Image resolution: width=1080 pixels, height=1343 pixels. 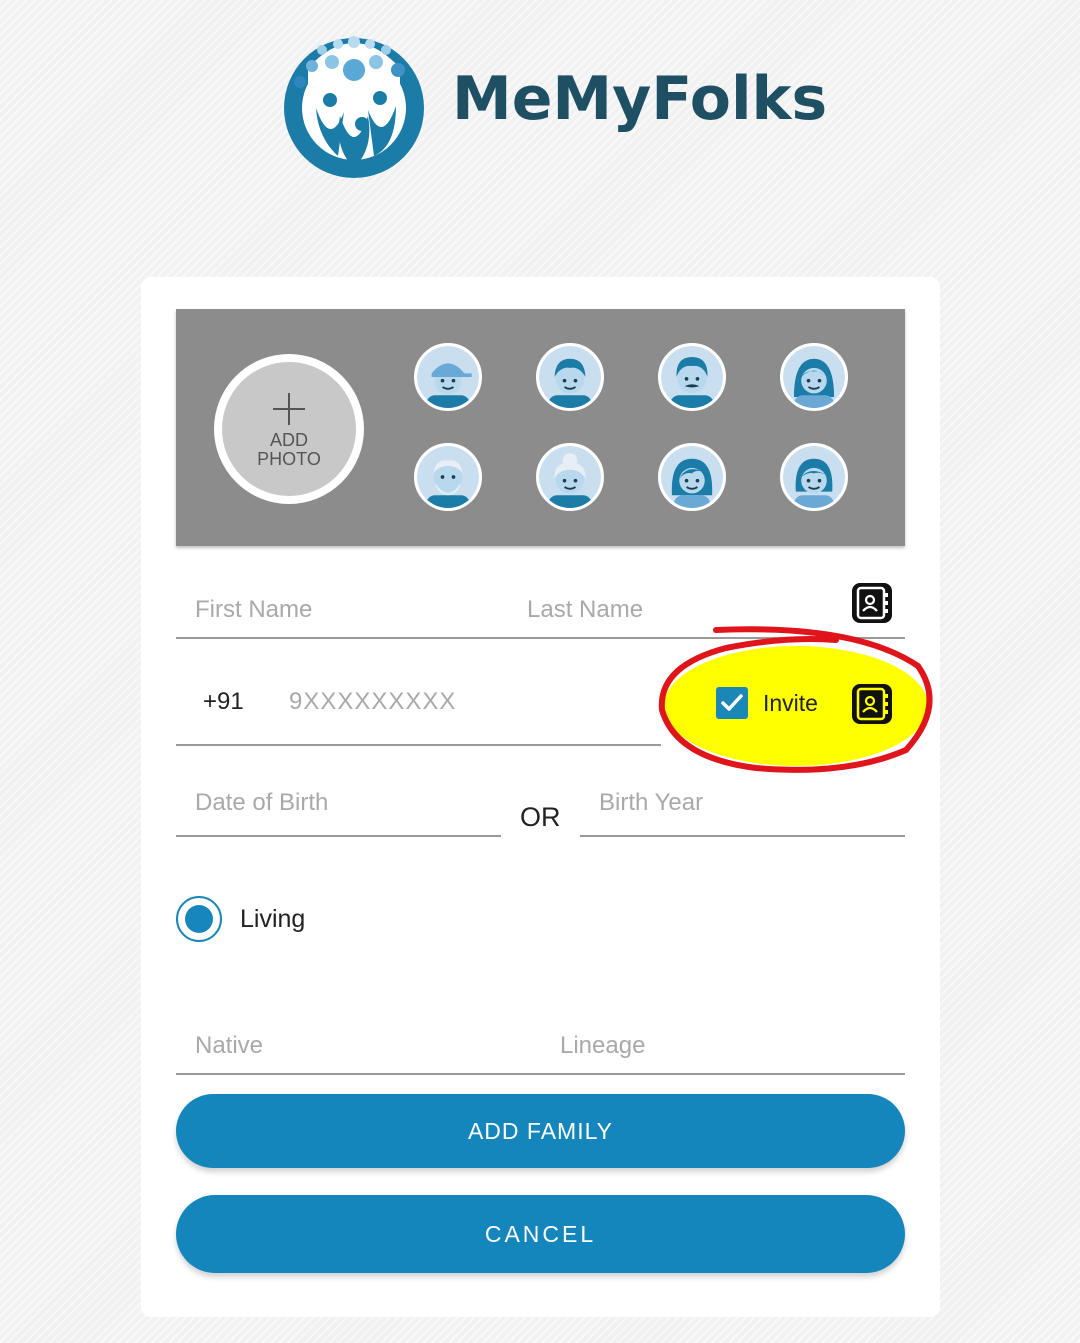 What do you see at coordinates (585, 610) in the screenshot?
I see `last-name-field: Last Name` at bounding box center [585, 610].